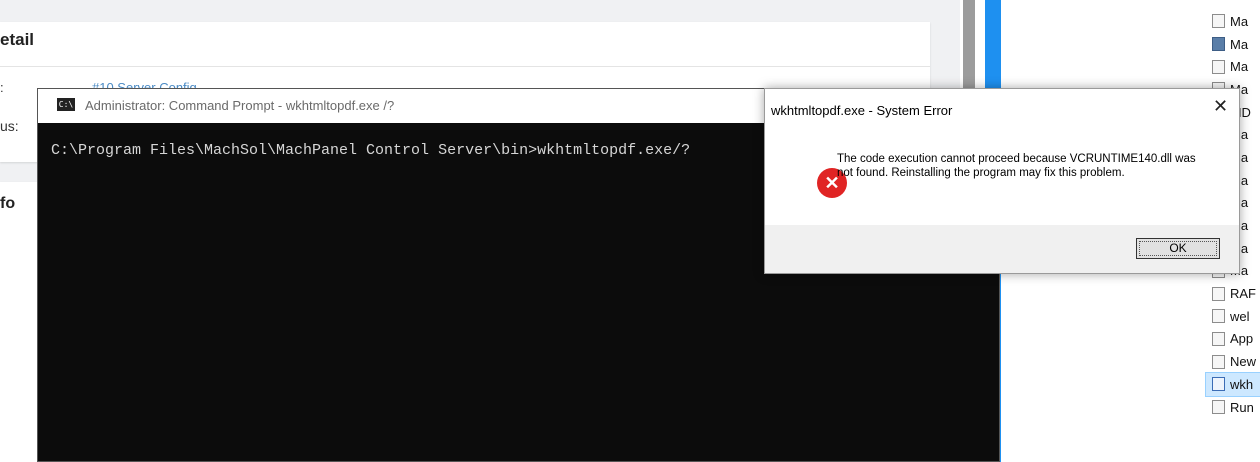 This screenshot has width=1260, height=462. I want to click on file-list-item: App, so click(1233, 339).